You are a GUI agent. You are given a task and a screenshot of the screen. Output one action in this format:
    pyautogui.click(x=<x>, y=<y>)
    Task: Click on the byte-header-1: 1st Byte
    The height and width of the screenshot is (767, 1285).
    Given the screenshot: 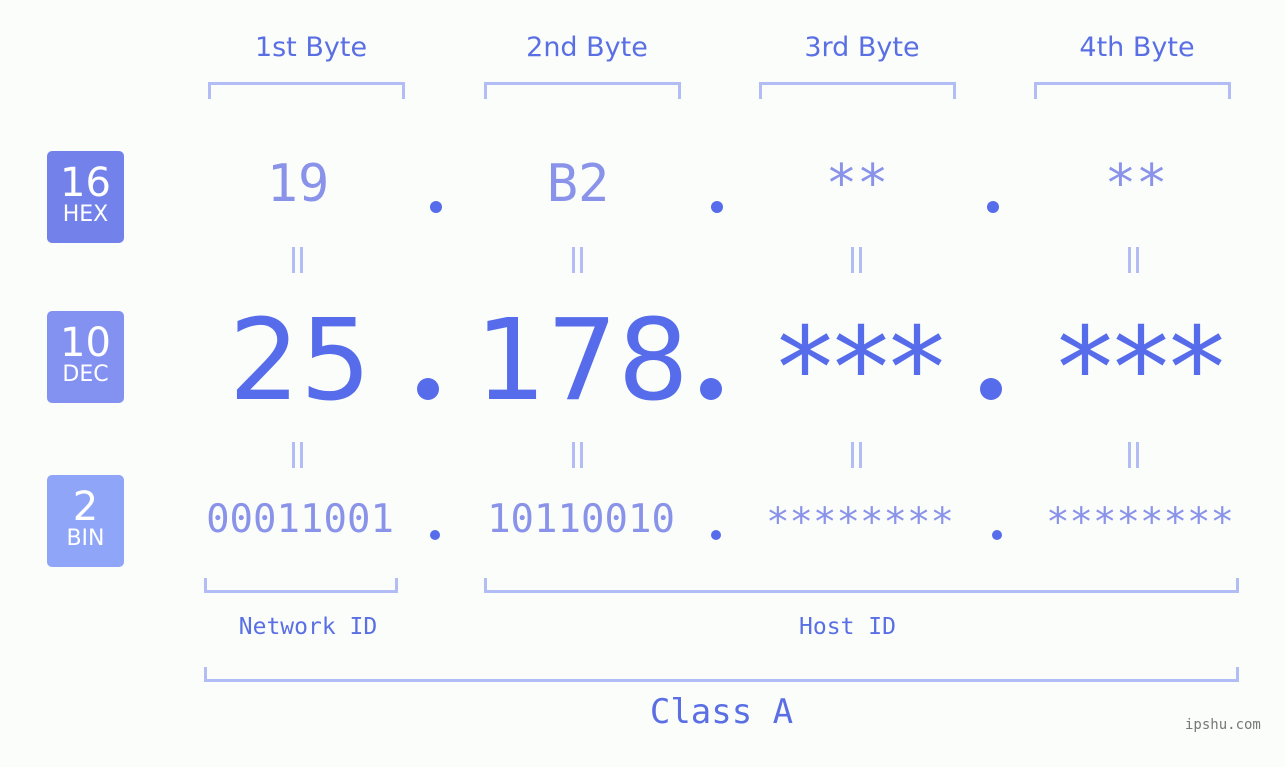 What is the action you would take?
    pyautogui.click(x=311, y=47)
    